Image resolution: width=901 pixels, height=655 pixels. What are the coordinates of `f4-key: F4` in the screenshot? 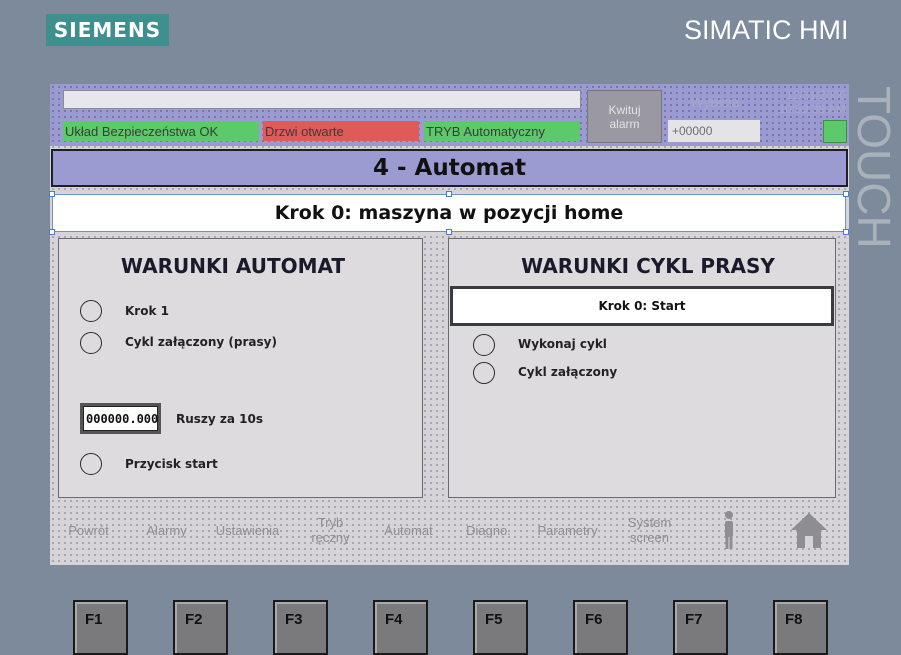 It's located at (400, 627).